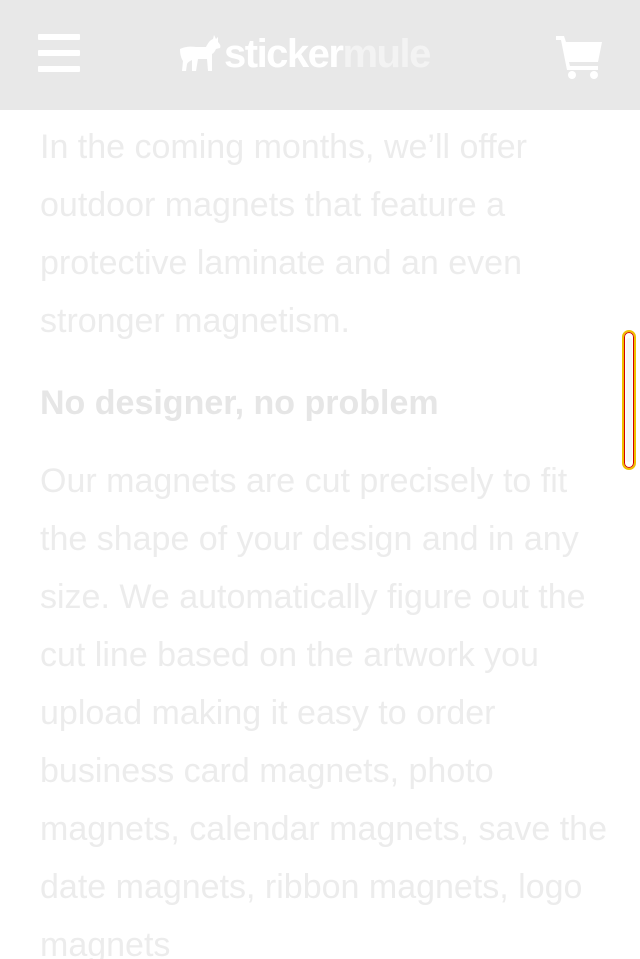 The image size is (640, 959). I want to click on logo-text-mule: mule, so click(386, 54).